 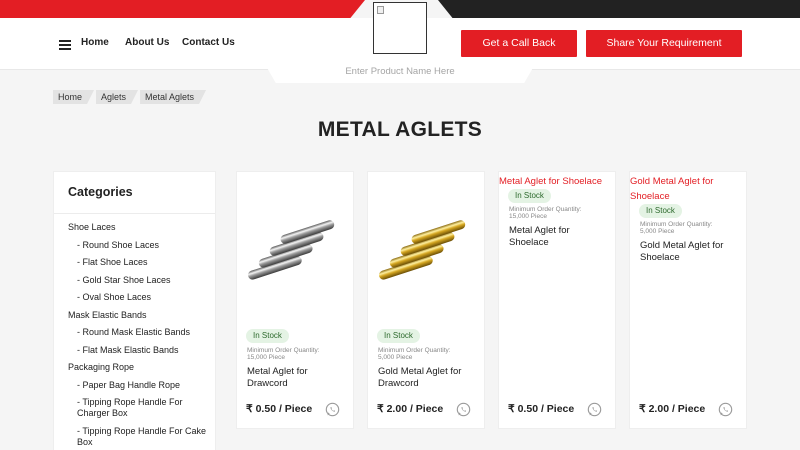 I want to click on breadcrumb-aglets: Aglets, so click(x=117, y=97).